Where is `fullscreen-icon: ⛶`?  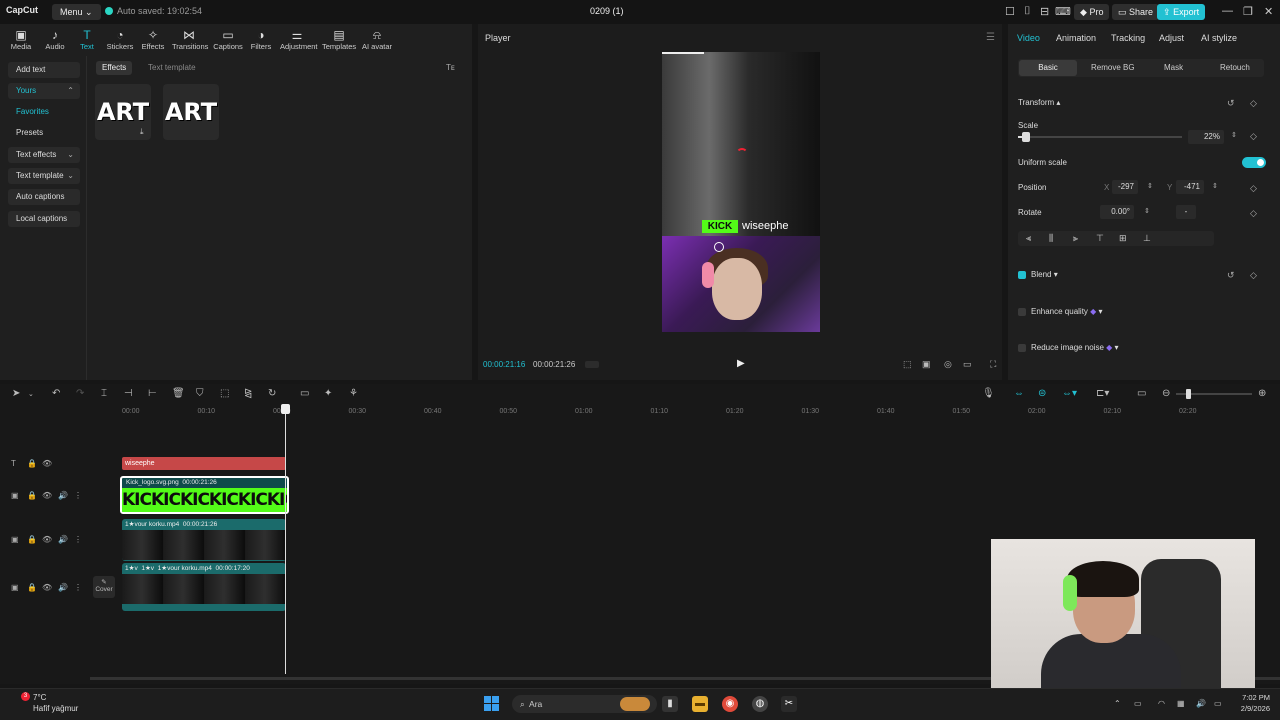 fullscreen-icon: ⛶ is located at coordinates (993, 364).